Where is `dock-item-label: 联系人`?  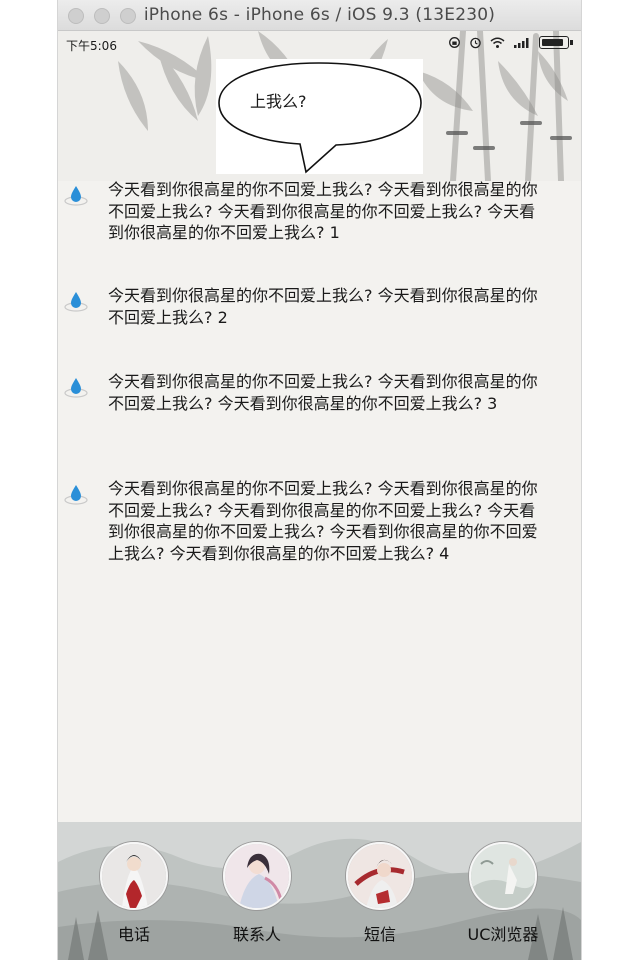
dock-item-label: 联系人 is located at coordinates (256, 934).